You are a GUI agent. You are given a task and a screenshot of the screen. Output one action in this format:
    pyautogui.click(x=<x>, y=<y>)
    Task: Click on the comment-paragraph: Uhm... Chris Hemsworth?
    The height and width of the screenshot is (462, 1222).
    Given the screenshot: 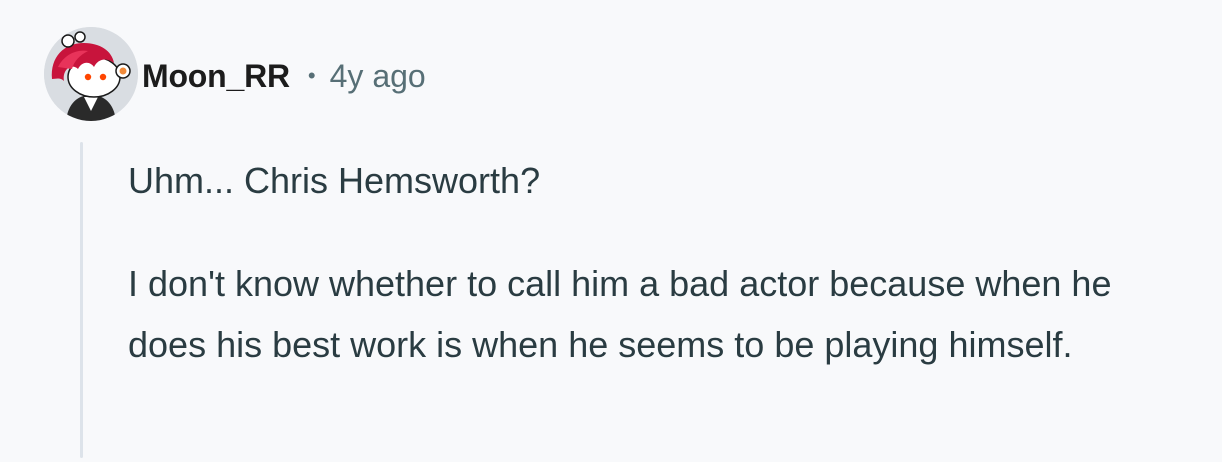 What is the action you would take?
    pyautogui.click(x=334, y=180)
    